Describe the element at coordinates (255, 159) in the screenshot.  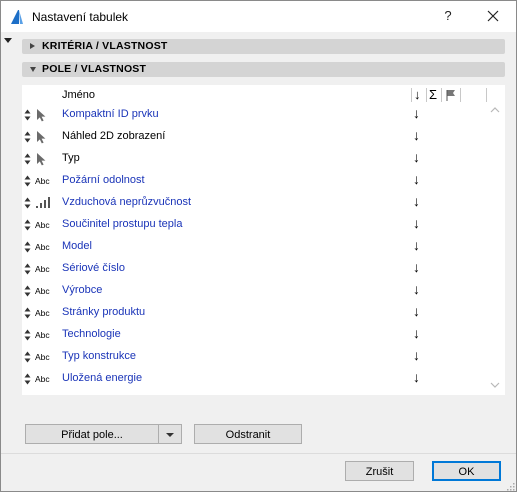
I see `list-row: Typ ↓` at that location.